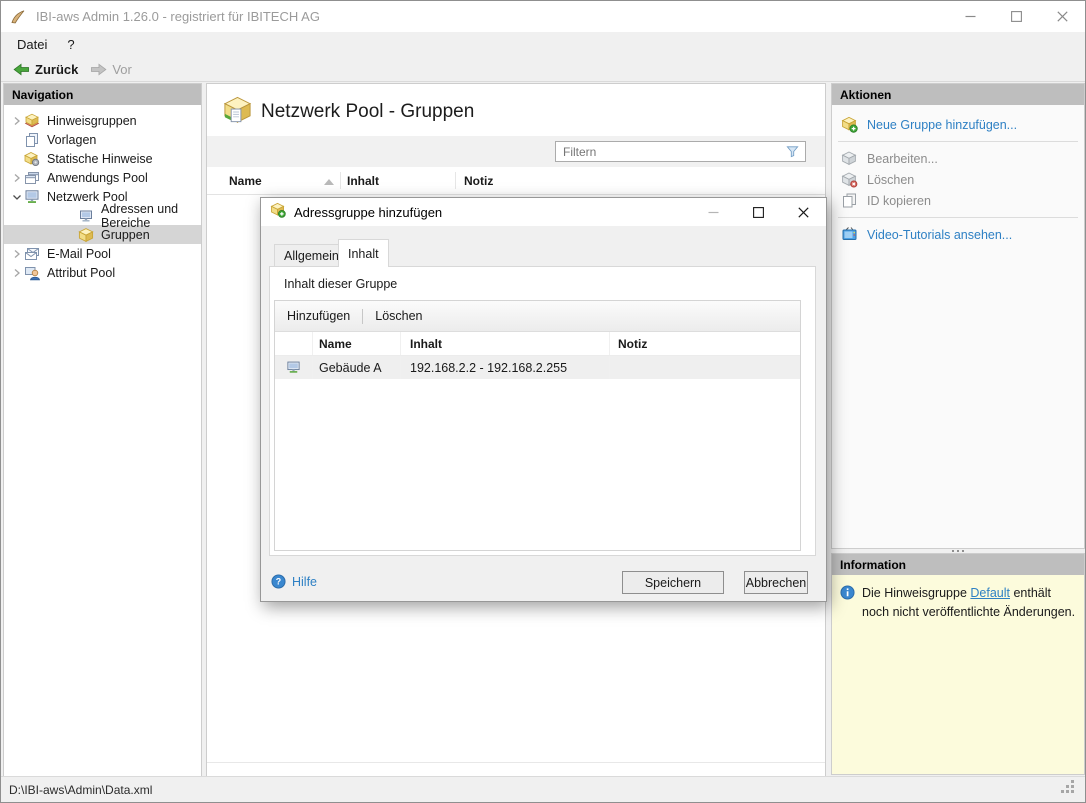  I want to click on sort-ascending-icon, so click(329, 182).